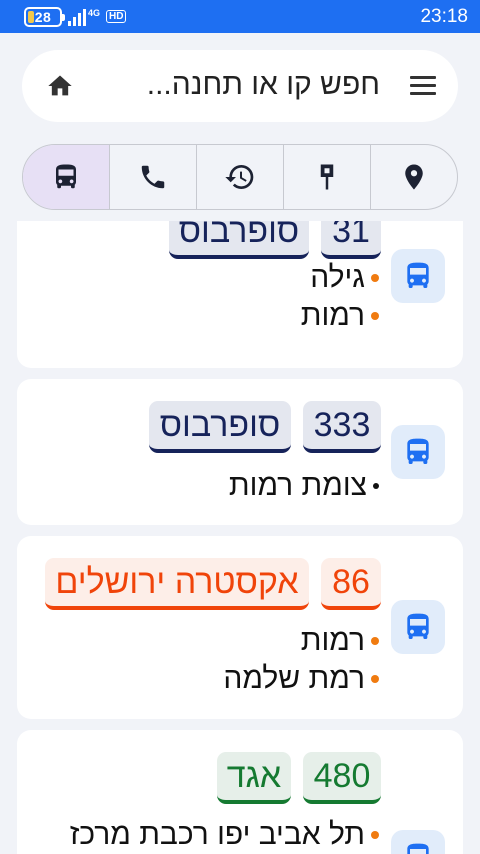 This screenshot has width=480, height=854. I want to click on route-number: 480, so click(342, 778).